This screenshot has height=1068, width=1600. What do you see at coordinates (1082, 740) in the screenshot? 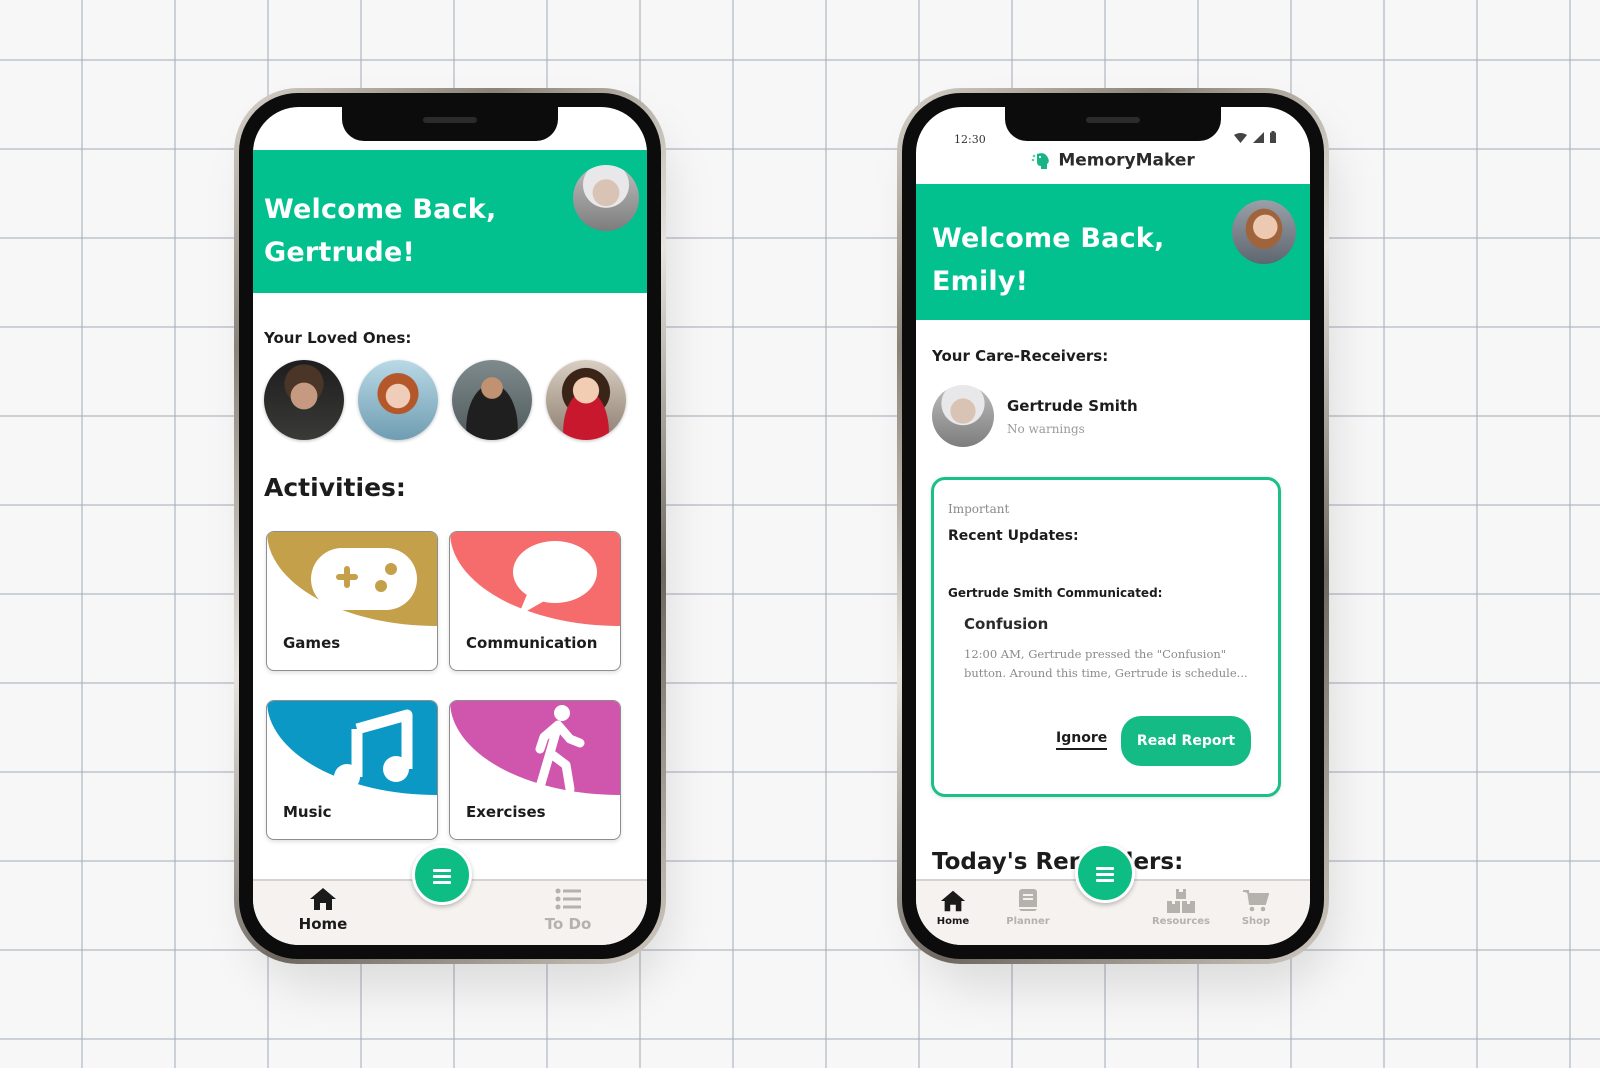
I see `ignore-button: Ignore` at bounding box center [1082, 740].